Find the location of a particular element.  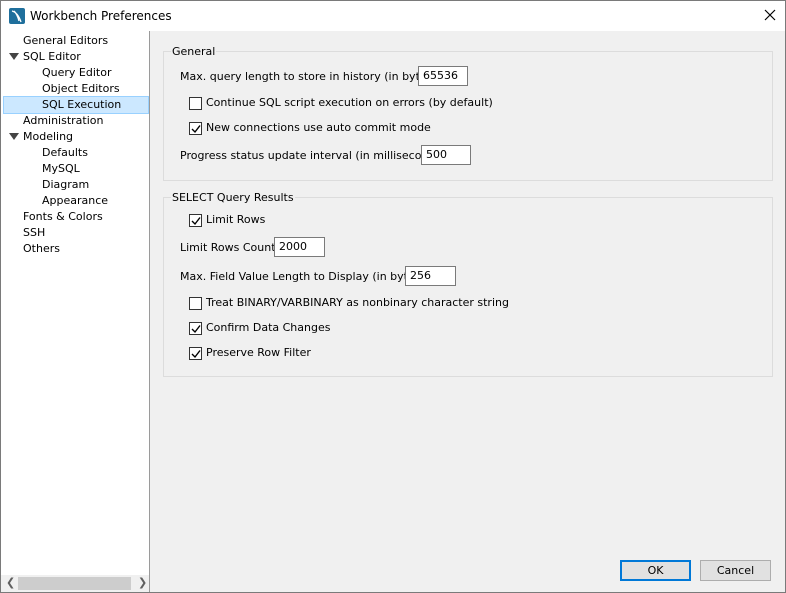

tree-item-modeling: Modeling is located at coordinates (48, 137).